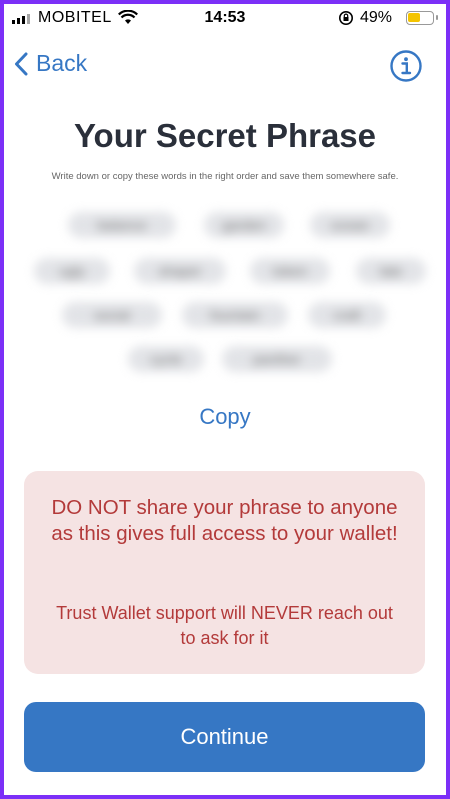 This screenshot has width=450, height=799. What do you see at coordinates (346, 20) in the screenshot?
I see `orientation-lock-icon` at bounding box center [346, 20].